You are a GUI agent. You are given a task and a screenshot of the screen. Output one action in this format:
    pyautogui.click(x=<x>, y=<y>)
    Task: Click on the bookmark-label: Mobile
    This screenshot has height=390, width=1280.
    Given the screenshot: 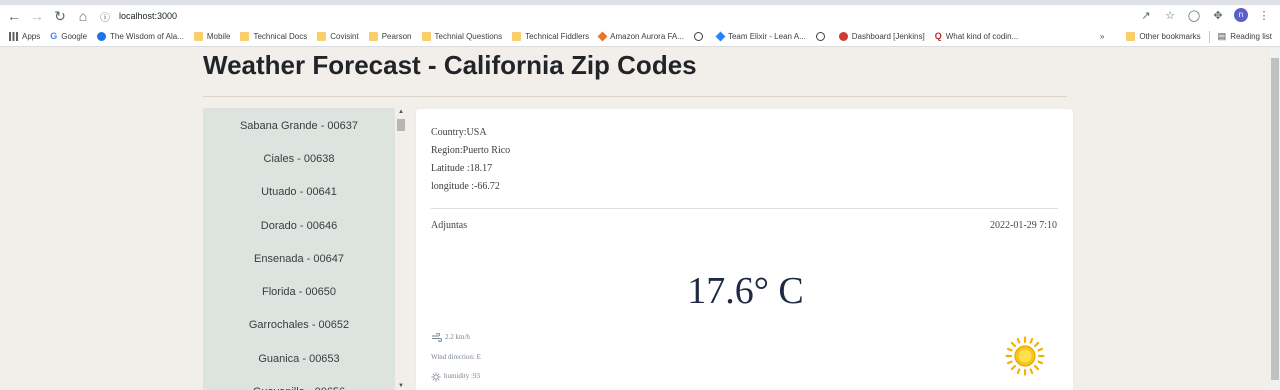 What is the action you would take?
    pyautogui.click(x=219, y=36)
    